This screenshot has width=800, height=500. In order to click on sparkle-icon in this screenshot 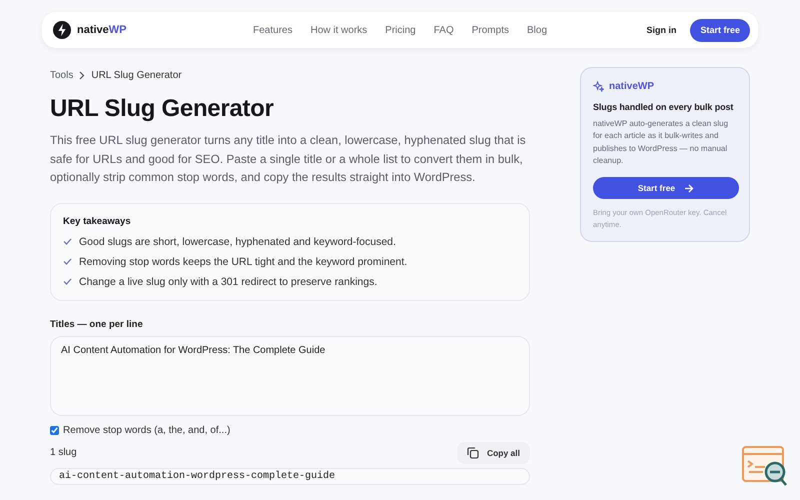, I will do `click(598, 86)`.